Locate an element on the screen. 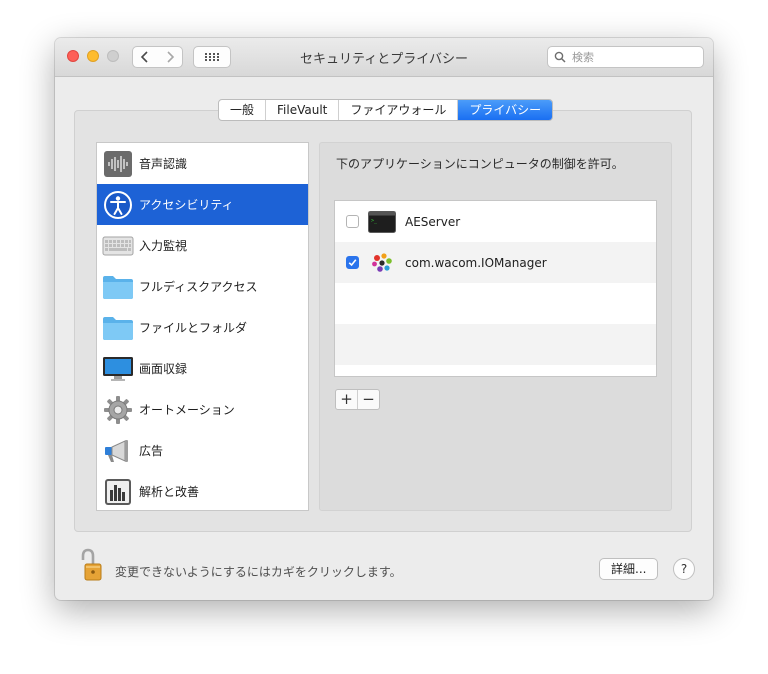 The image size is (768, 674). sidebar-item-speech-recognition: 音声認識 is located at coordinates (202, 163).